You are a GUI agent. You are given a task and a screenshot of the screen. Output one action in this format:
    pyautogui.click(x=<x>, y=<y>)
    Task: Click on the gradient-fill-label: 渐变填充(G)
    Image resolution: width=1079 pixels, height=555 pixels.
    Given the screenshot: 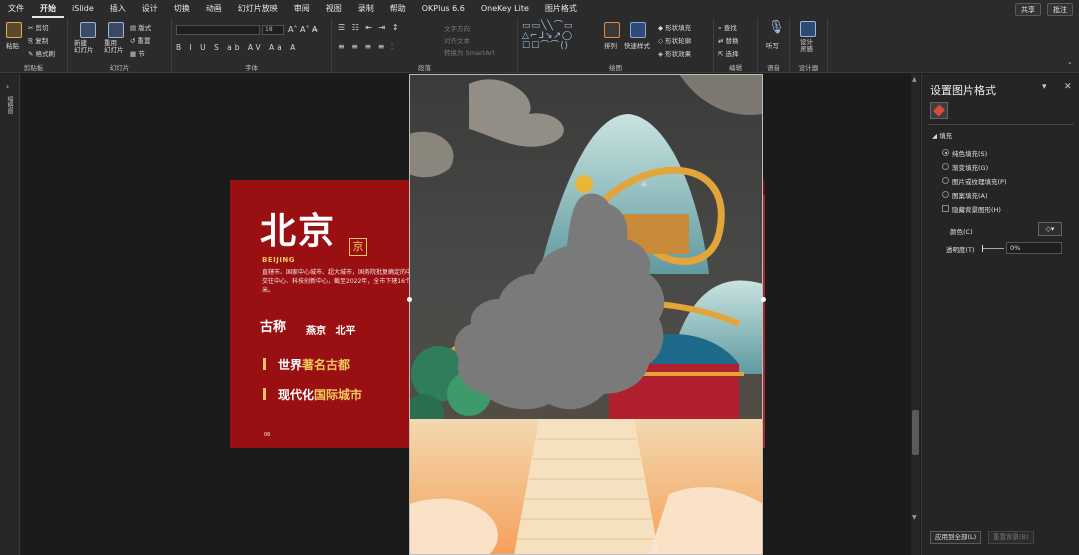 What is the action you would take?
    pyautogui.click(x=970, y=167)
    